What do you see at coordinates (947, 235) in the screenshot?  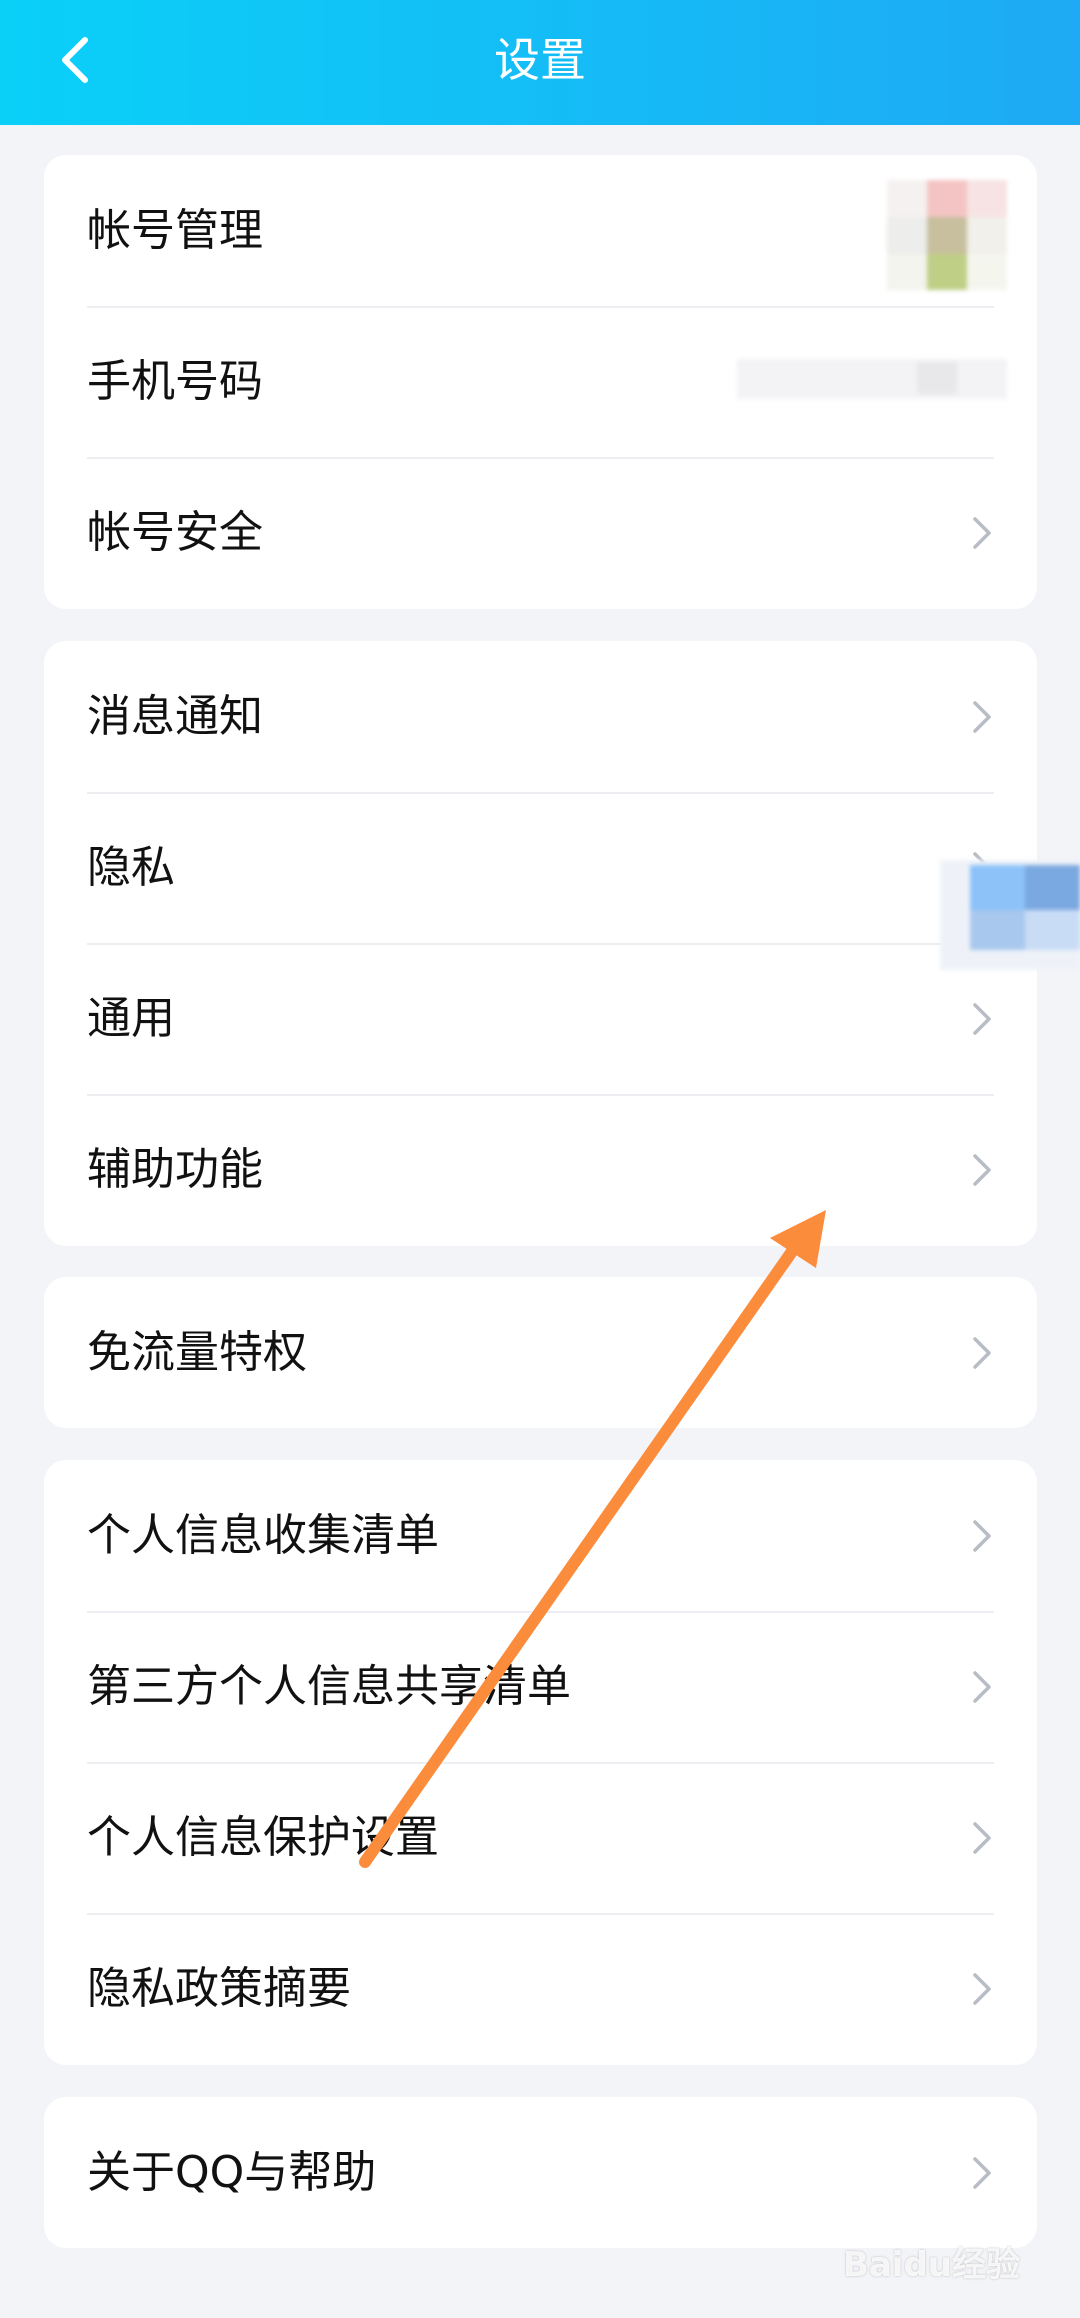 I see `avatar` at bounding box center [947, 235].